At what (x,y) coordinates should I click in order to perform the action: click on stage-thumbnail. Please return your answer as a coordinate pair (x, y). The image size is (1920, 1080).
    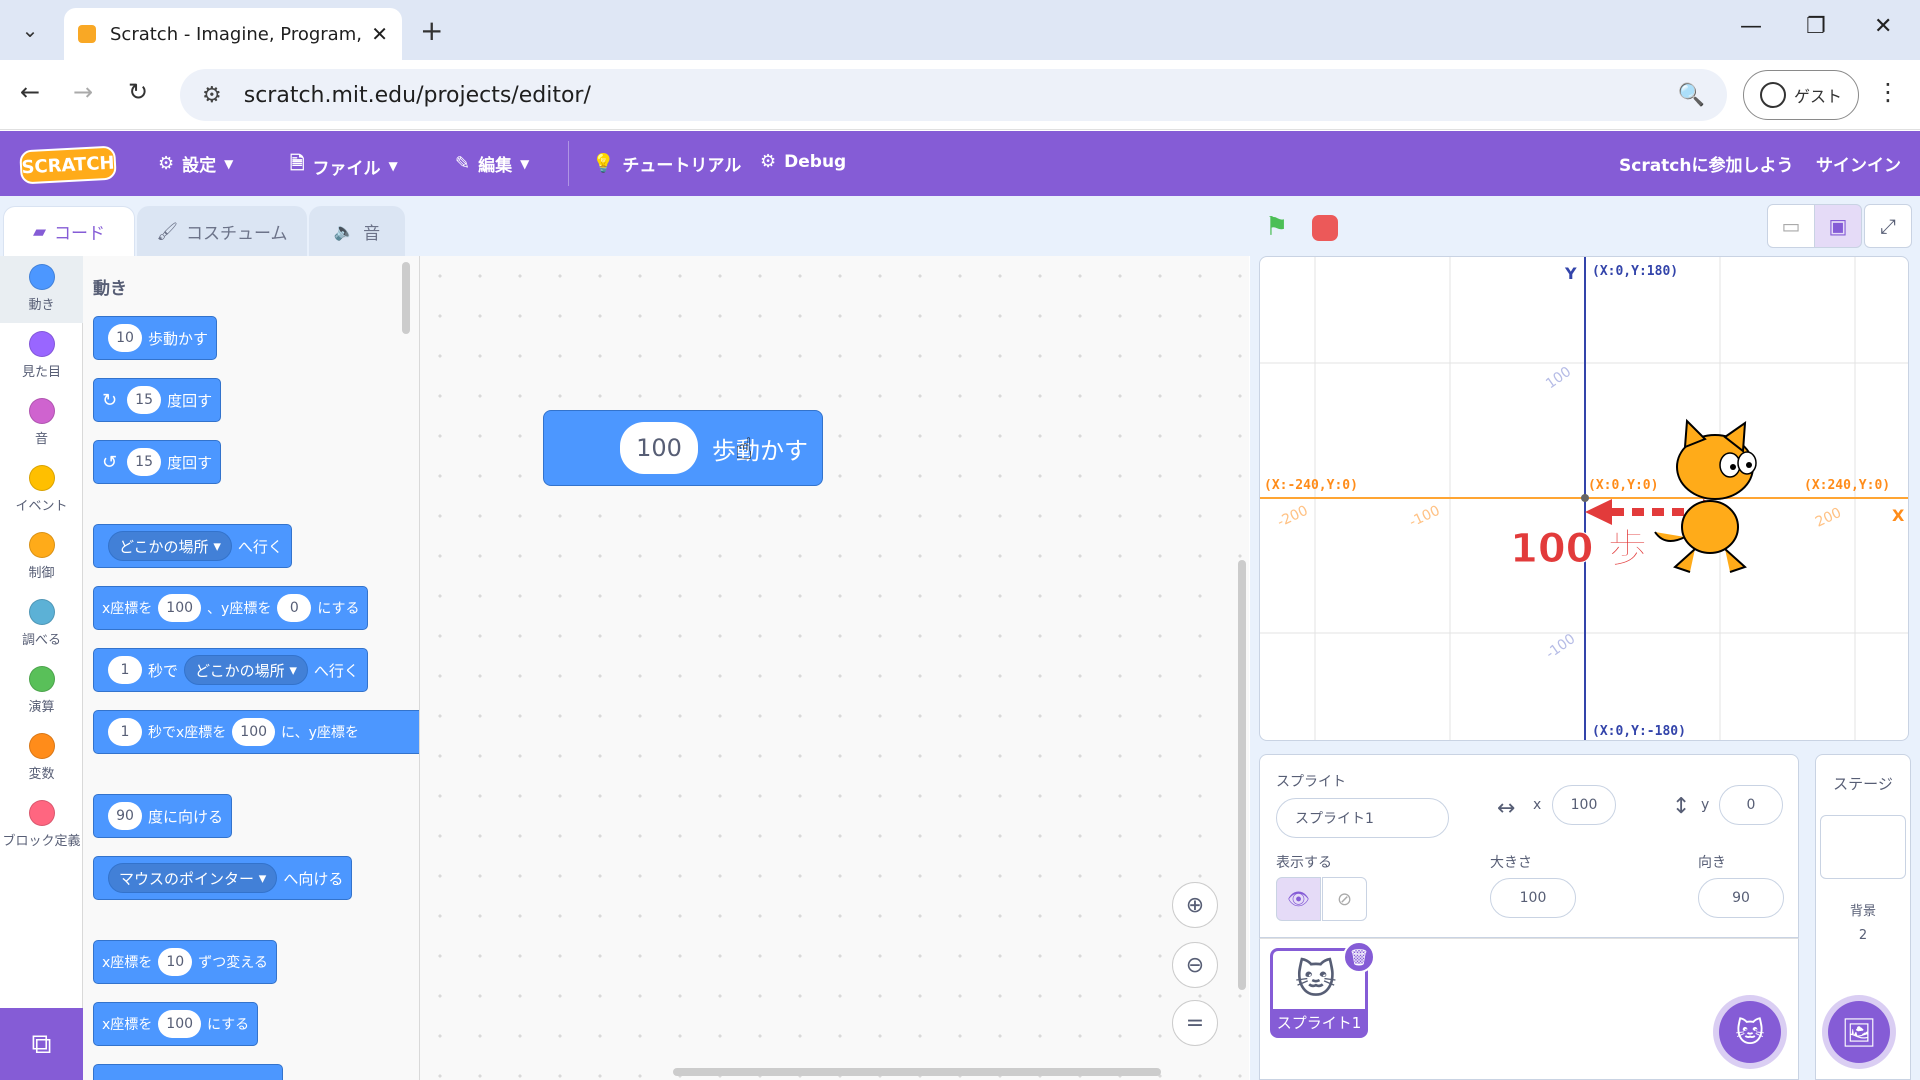
    Looking at the image, I should click on (1863, 847).